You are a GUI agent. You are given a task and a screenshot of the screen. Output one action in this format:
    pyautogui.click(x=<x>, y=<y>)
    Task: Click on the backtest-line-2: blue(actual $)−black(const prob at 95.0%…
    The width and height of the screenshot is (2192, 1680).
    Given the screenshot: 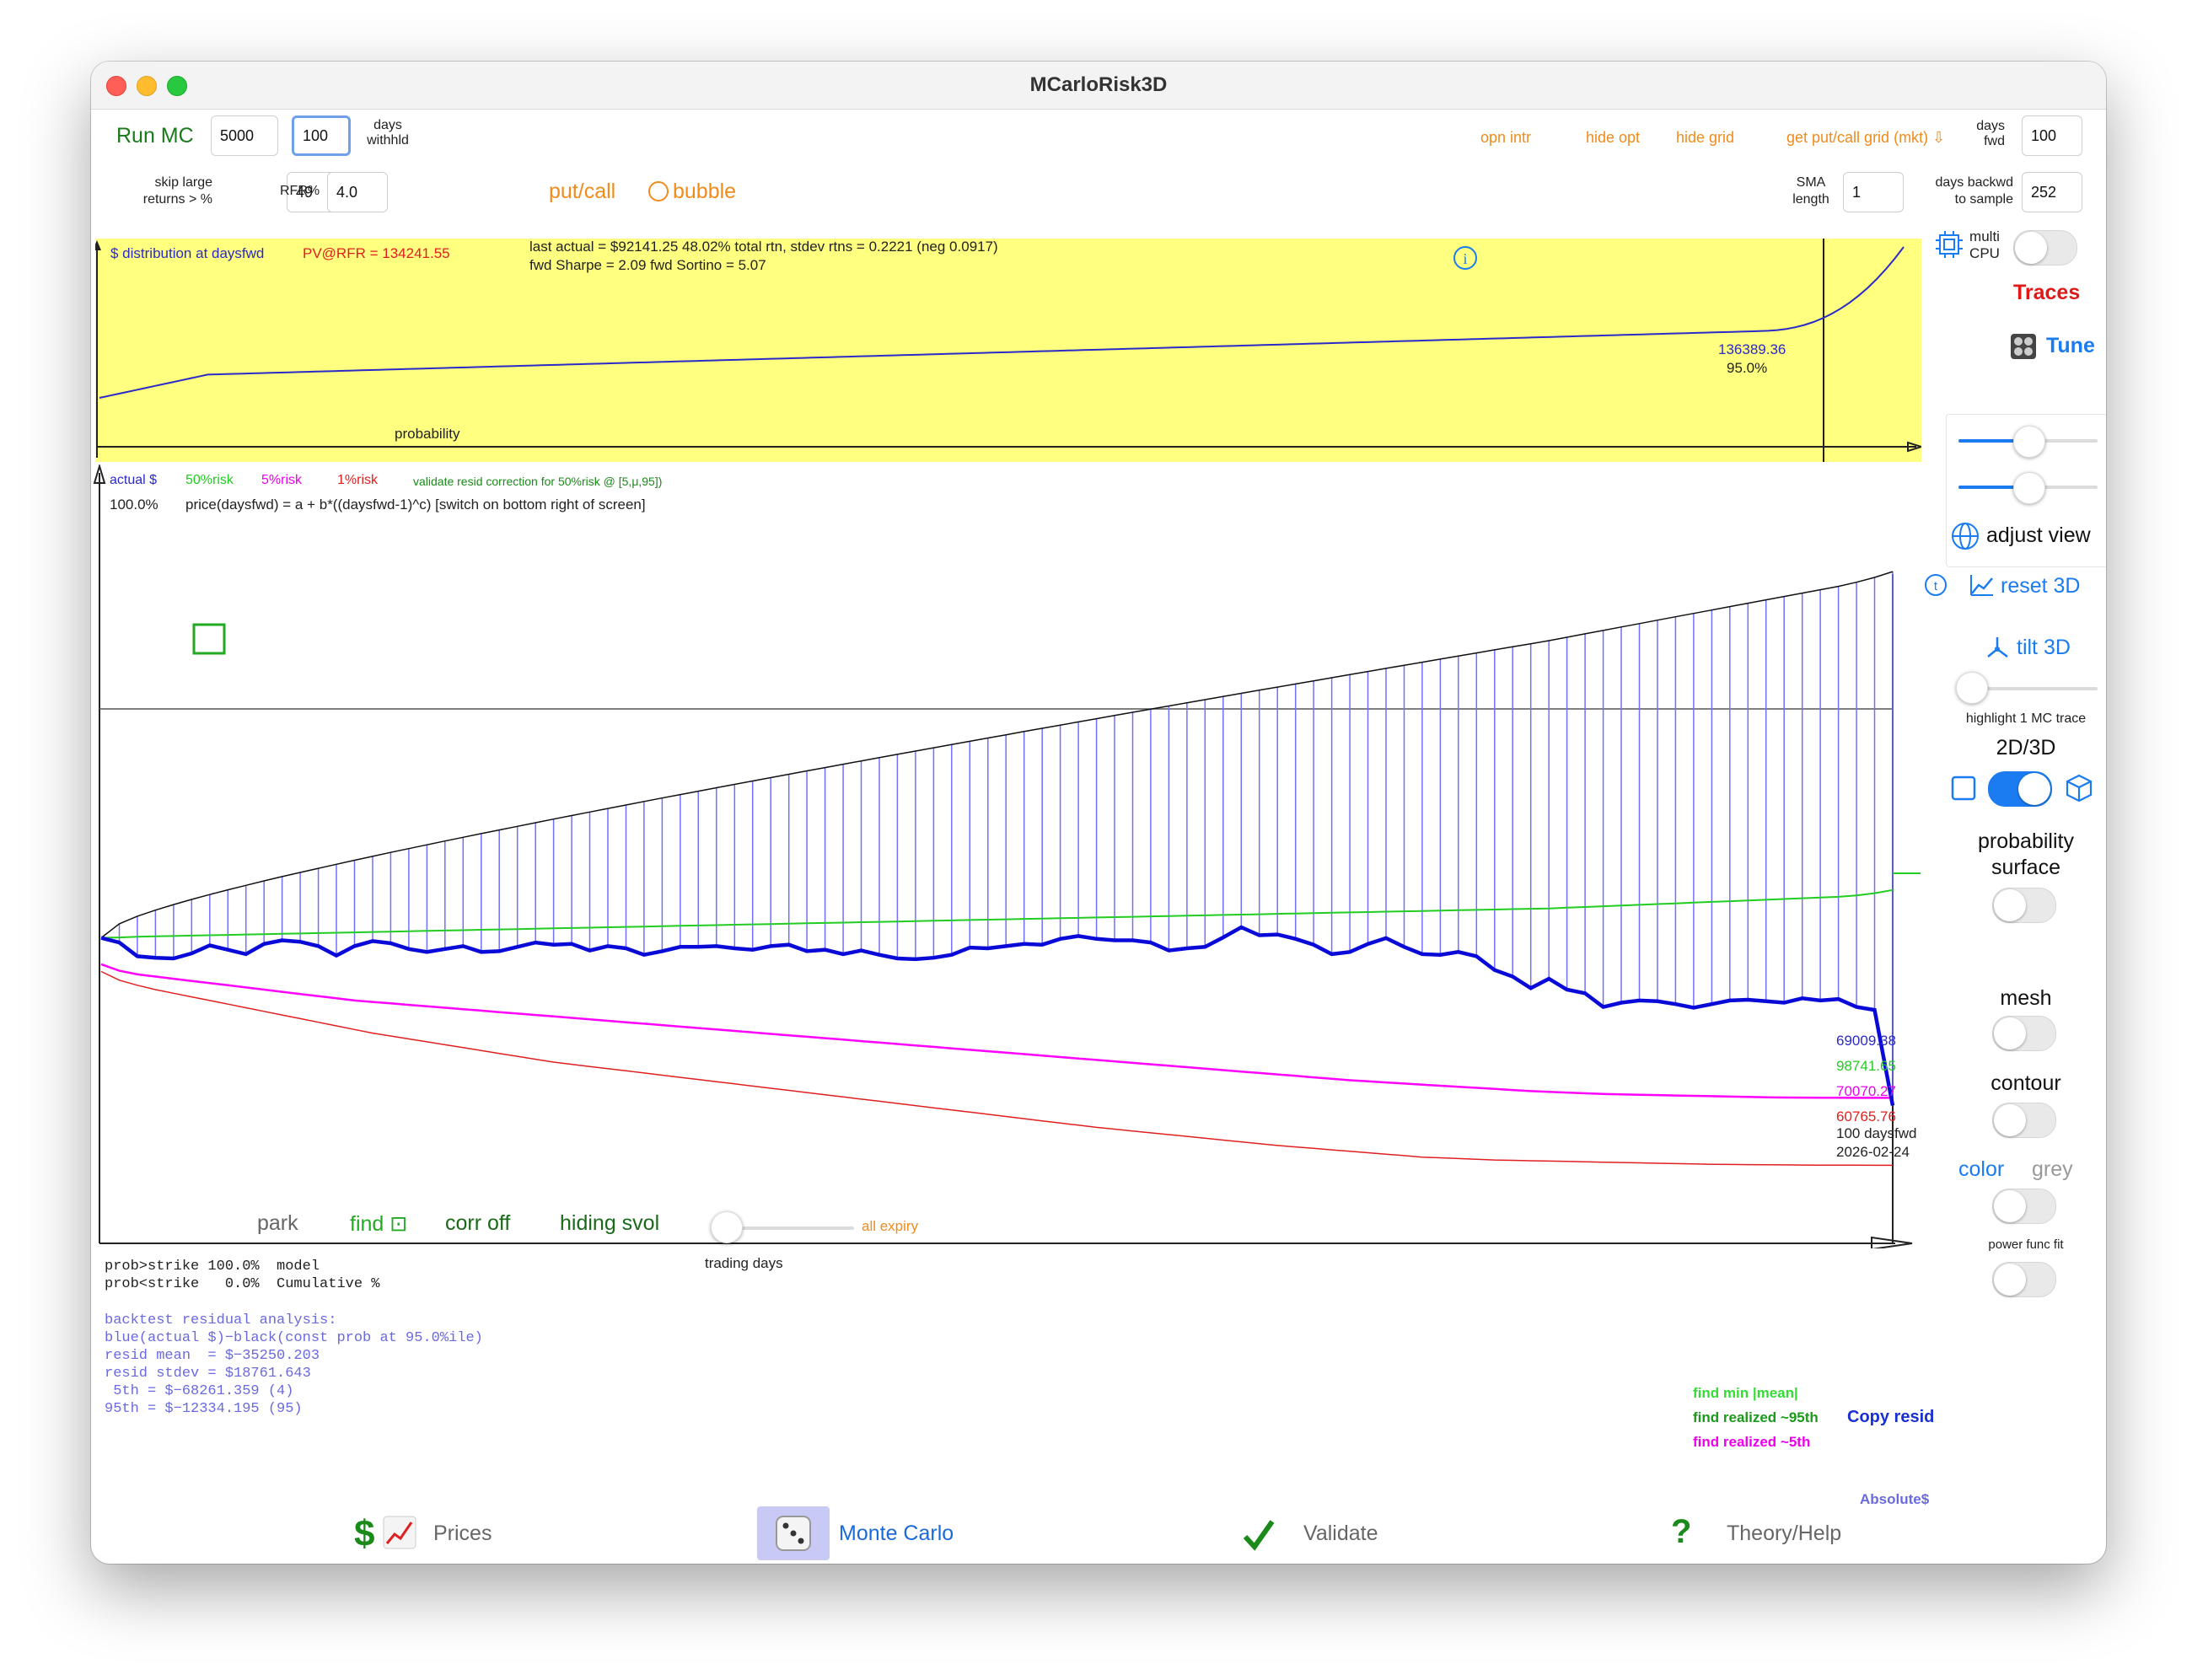 What is the action you would take?
    pyautogui.click(x=294, y=1338)
    